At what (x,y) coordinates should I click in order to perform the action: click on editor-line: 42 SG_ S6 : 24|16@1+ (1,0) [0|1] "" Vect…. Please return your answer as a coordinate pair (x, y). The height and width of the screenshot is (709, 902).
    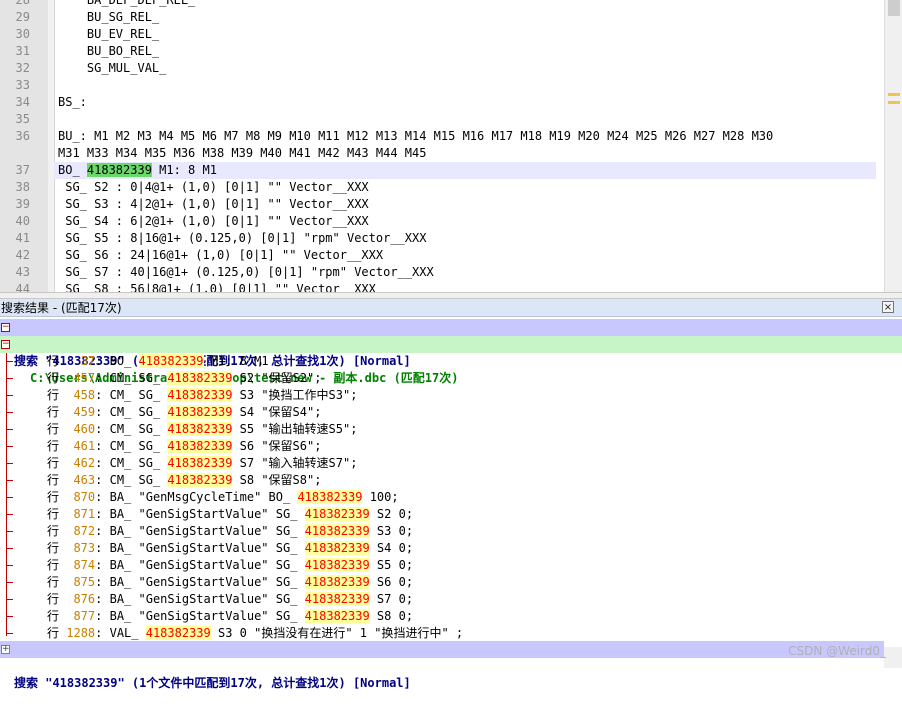
    Looking at the image, I should click on (442, 255).